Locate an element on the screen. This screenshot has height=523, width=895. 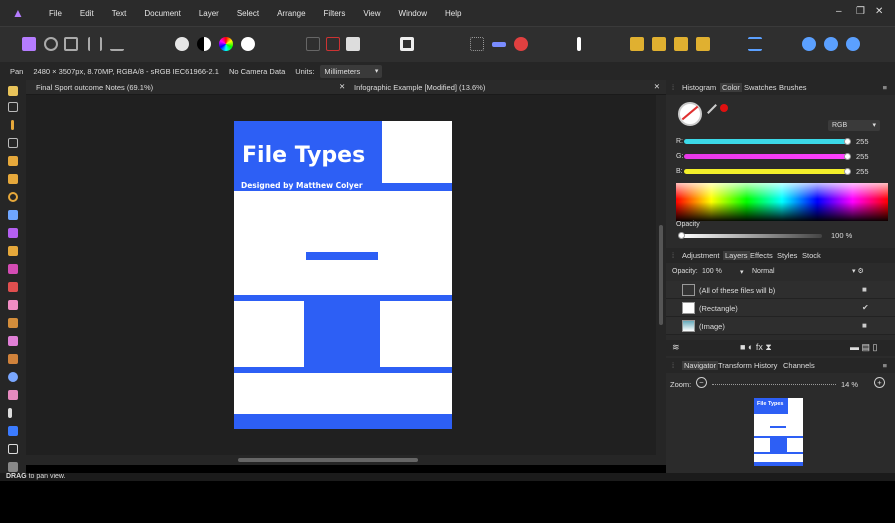
vertical-scroll-thumb is located at coordinates (661, 275).